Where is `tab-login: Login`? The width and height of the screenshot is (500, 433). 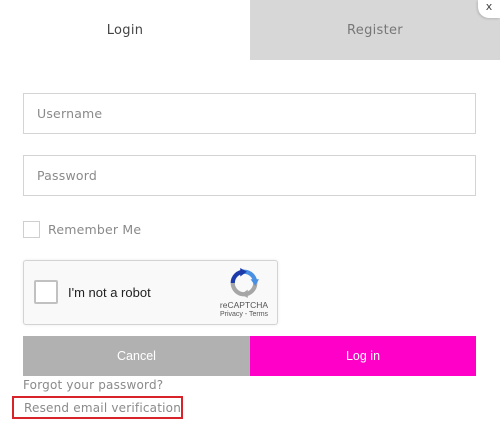
tab-login: Login is located at coordinates (125, 30).